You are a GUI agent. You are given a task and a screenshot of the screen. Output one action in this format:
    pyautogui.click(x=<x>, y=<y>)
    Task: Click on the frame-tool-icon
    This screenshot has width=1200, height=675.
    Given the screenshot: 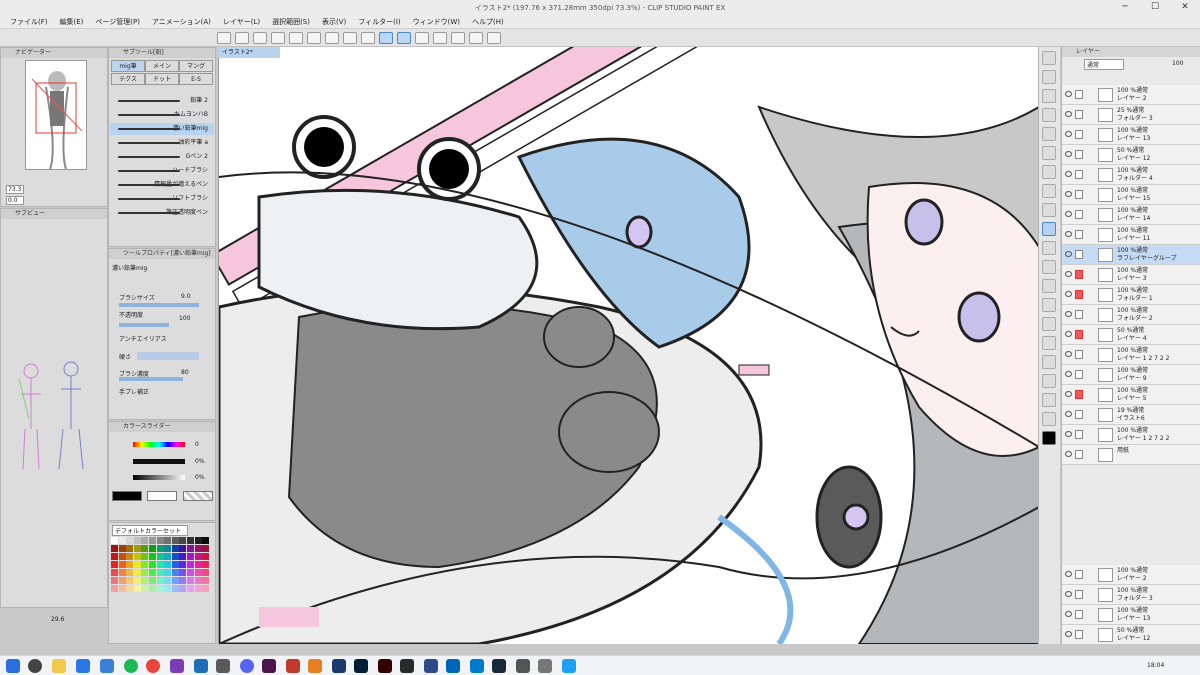 What is the action you would take?
    pyautogui.click(x=1049, y=381)
    